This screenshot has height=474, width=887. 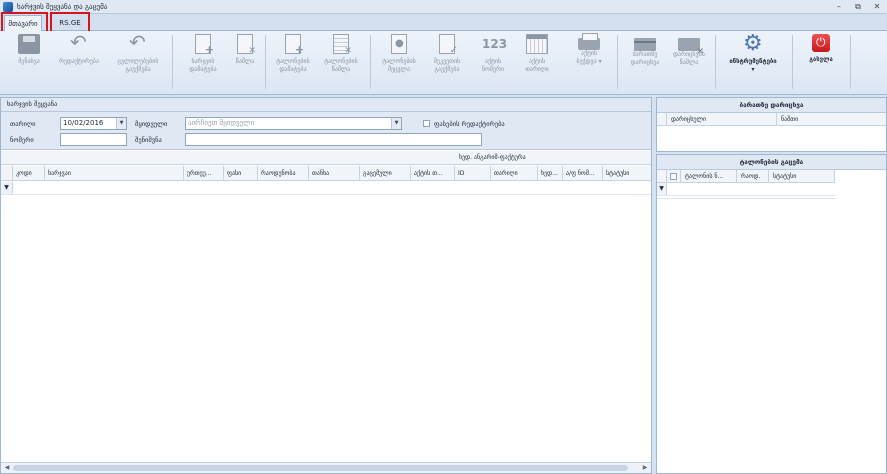 I want to click on maximize-button: ⧉, so click(x=858, y=6).